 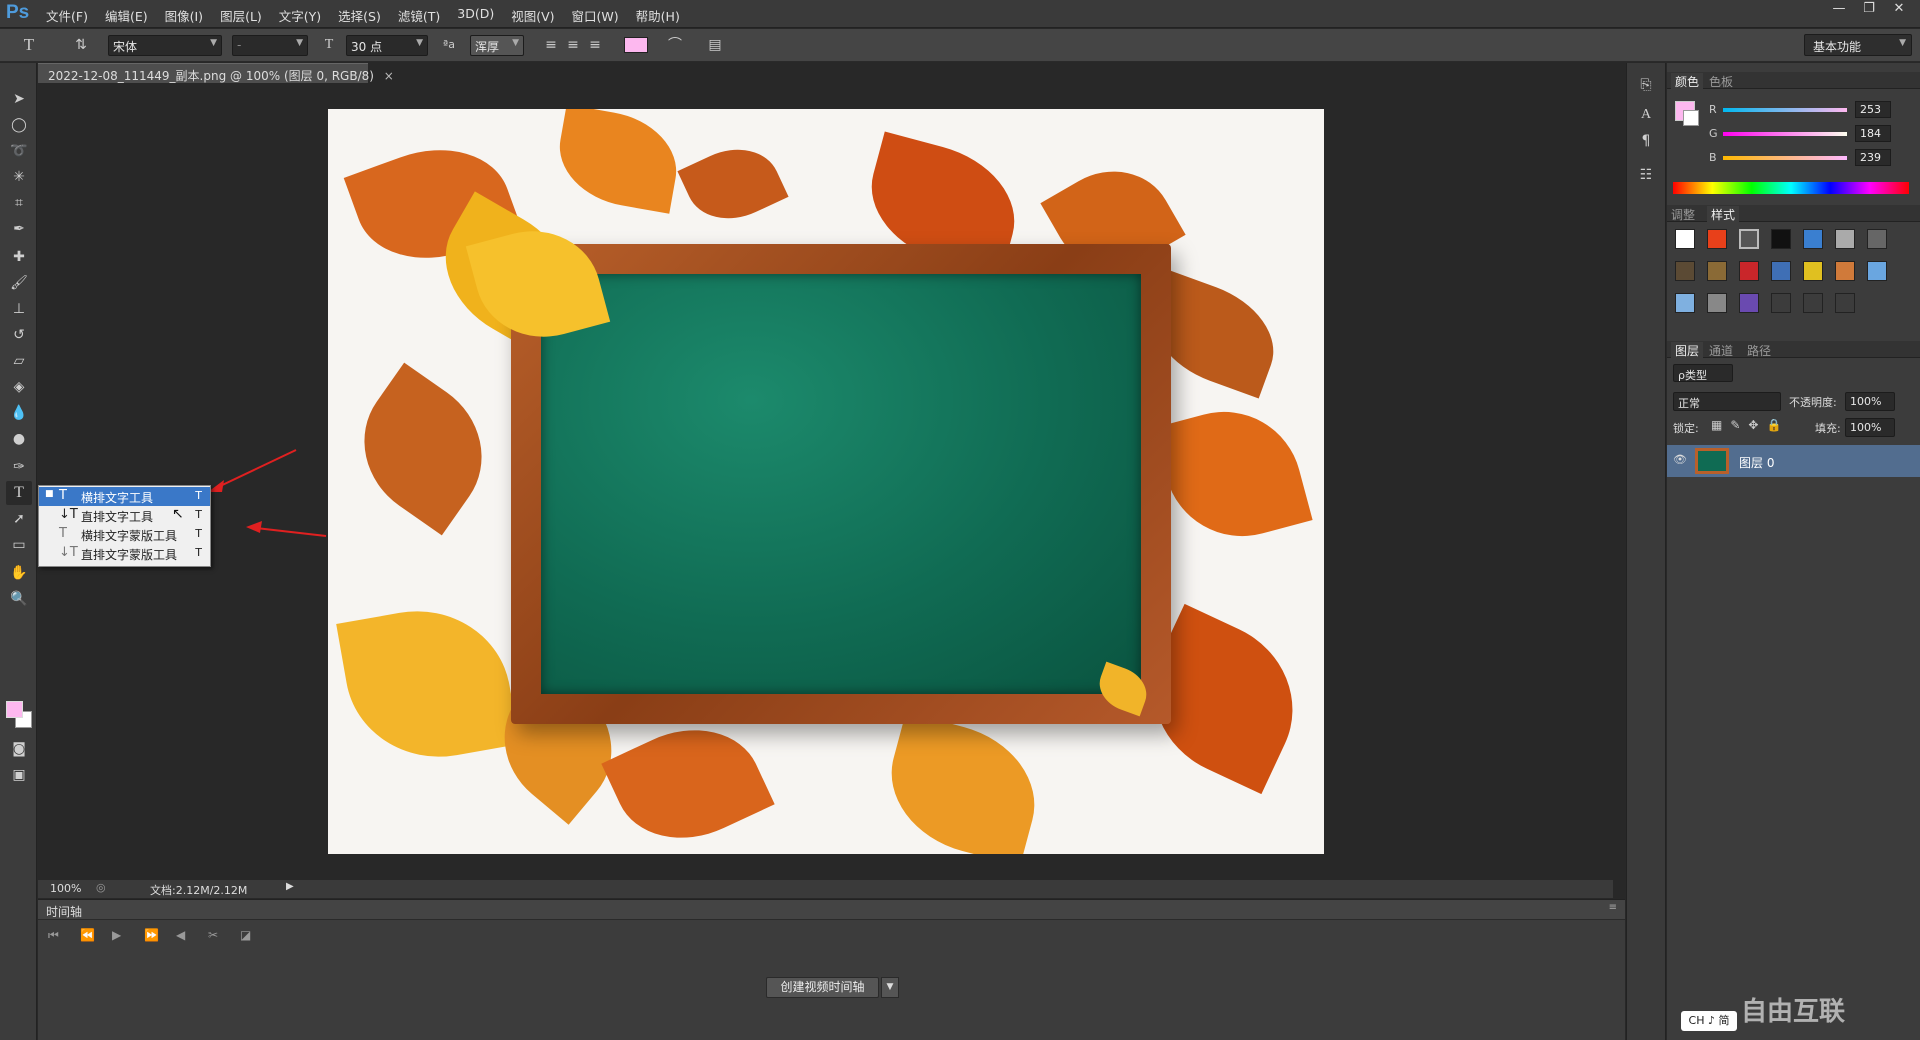 I want to click on menu-layer: 图层(L), so click(x=241, y=15).